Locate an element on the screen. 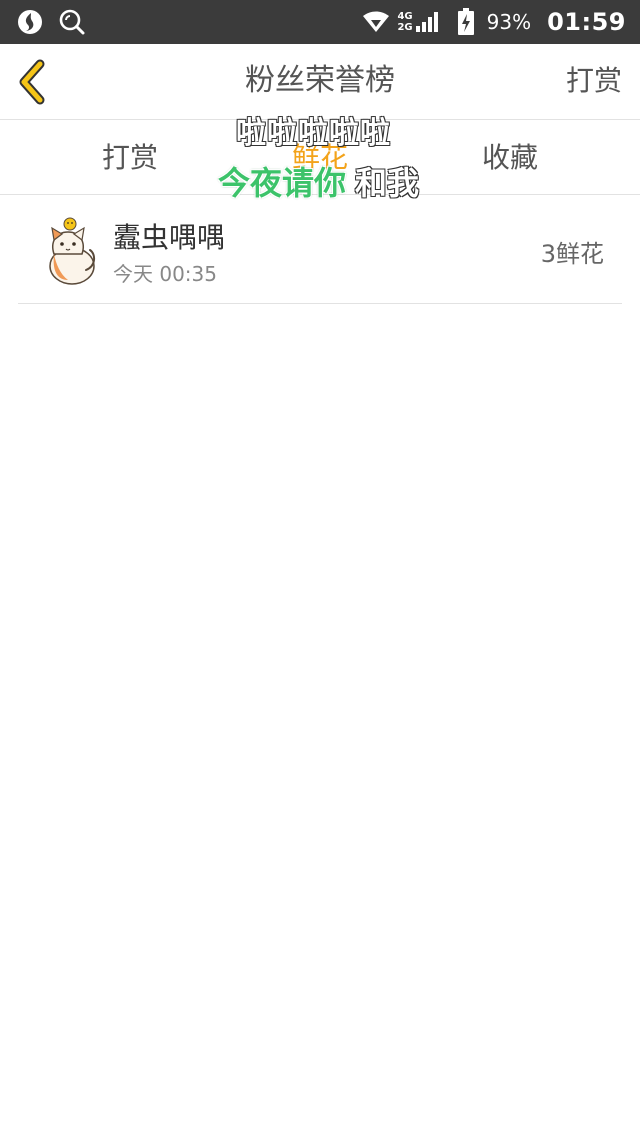 The image size is (640, 1138). tab-favorites: 收藏 is located at coordinates (510, 158).